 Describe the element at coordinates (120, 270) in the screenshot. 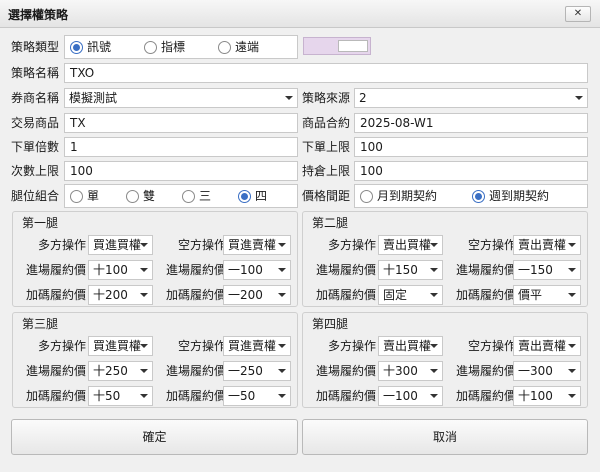

I see `leg-1-entry-left-select: 十100` at that location.